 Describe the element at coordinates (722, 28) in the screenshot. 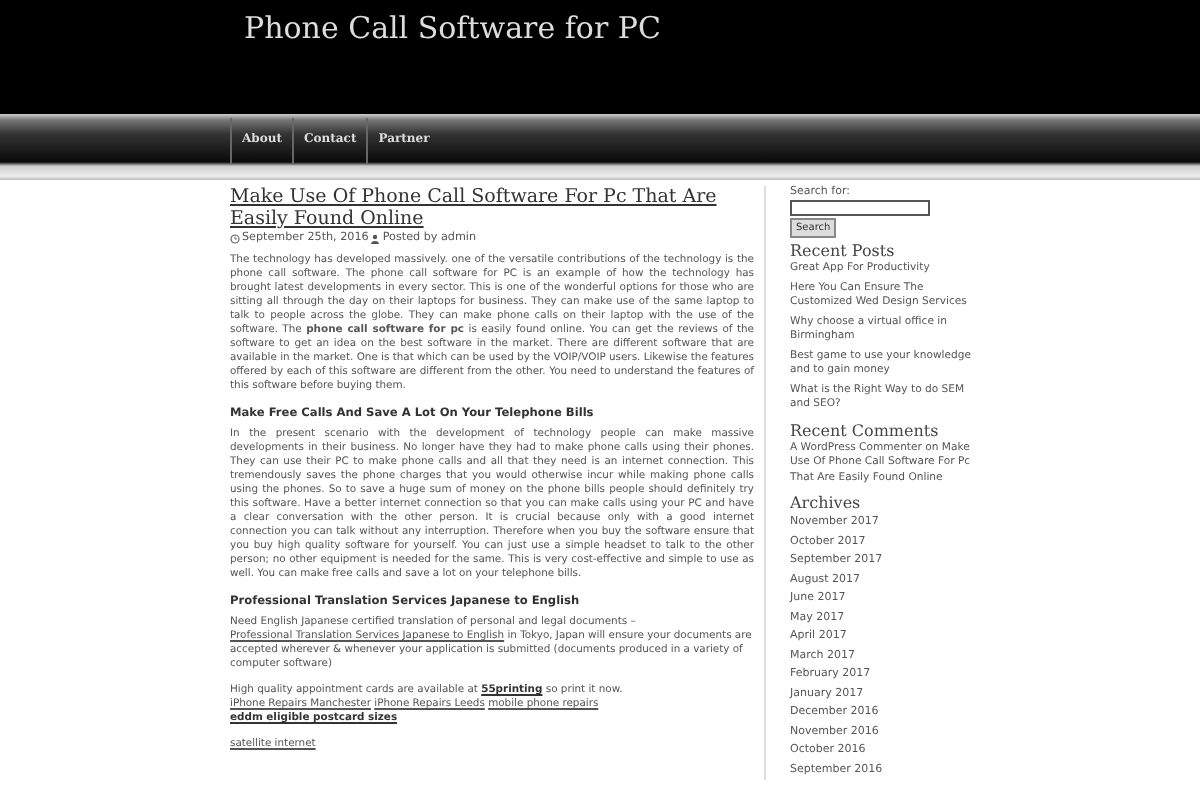

I see `site-title: Phone Call Software for PC` at that location.